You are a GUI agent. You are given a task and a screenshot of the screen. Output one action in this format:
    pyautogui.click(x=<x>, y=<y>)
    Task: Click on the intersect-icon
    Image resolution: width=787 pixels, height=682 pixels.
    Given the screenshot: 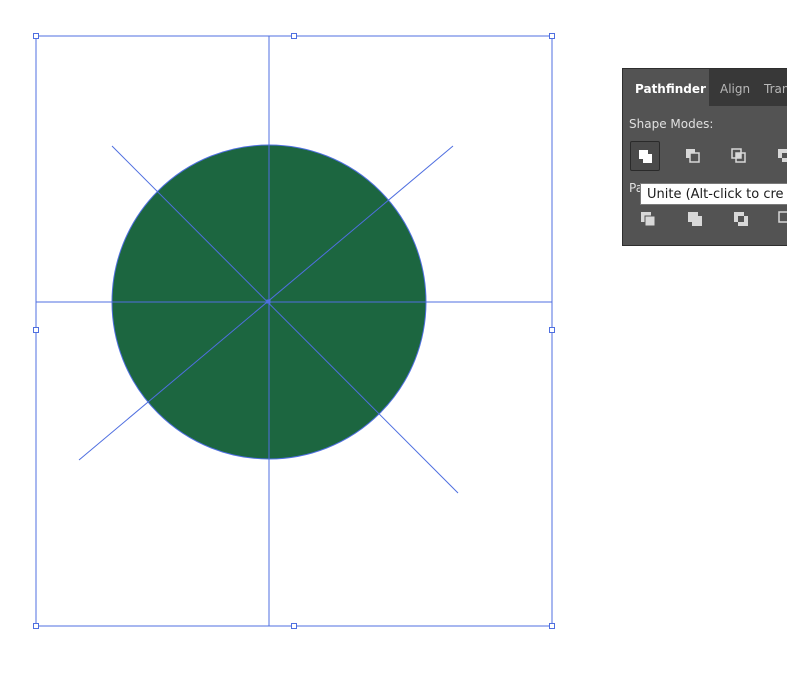 What is the action you would take?
    pyautogui.click(x=738, y=155)
    